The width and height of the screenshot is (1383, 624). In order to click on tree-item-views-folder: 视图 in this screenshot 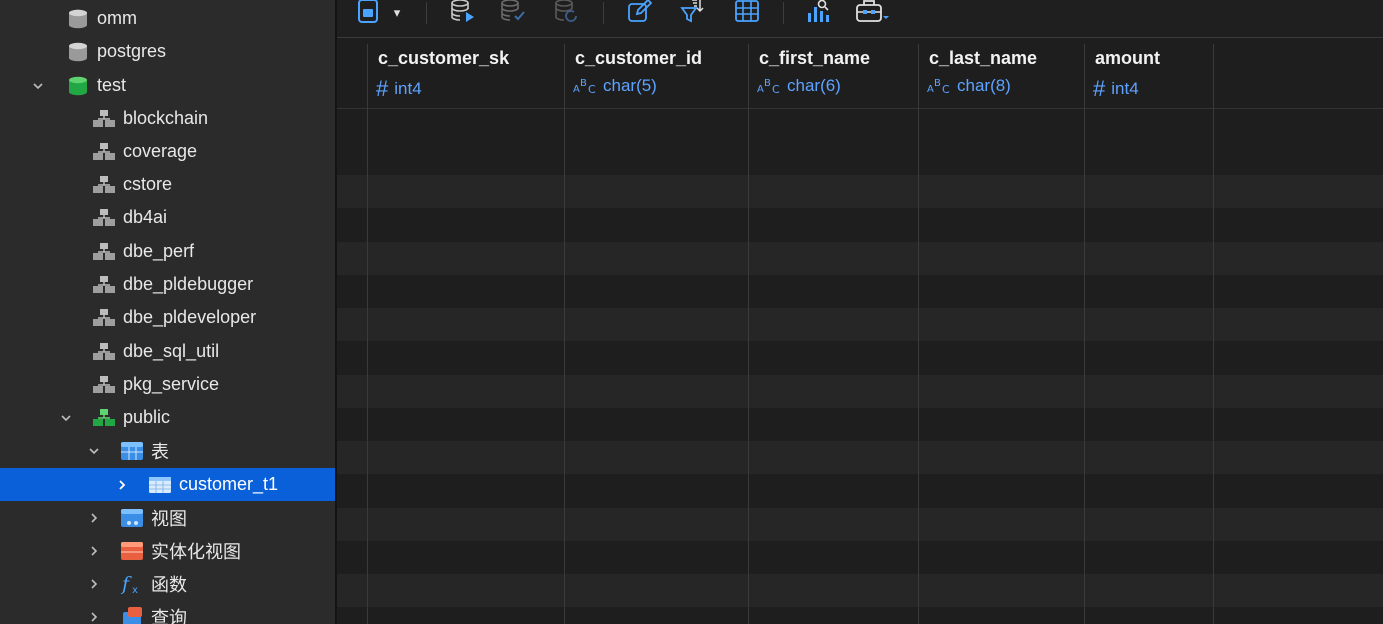, I will do `click(167, 517)`.